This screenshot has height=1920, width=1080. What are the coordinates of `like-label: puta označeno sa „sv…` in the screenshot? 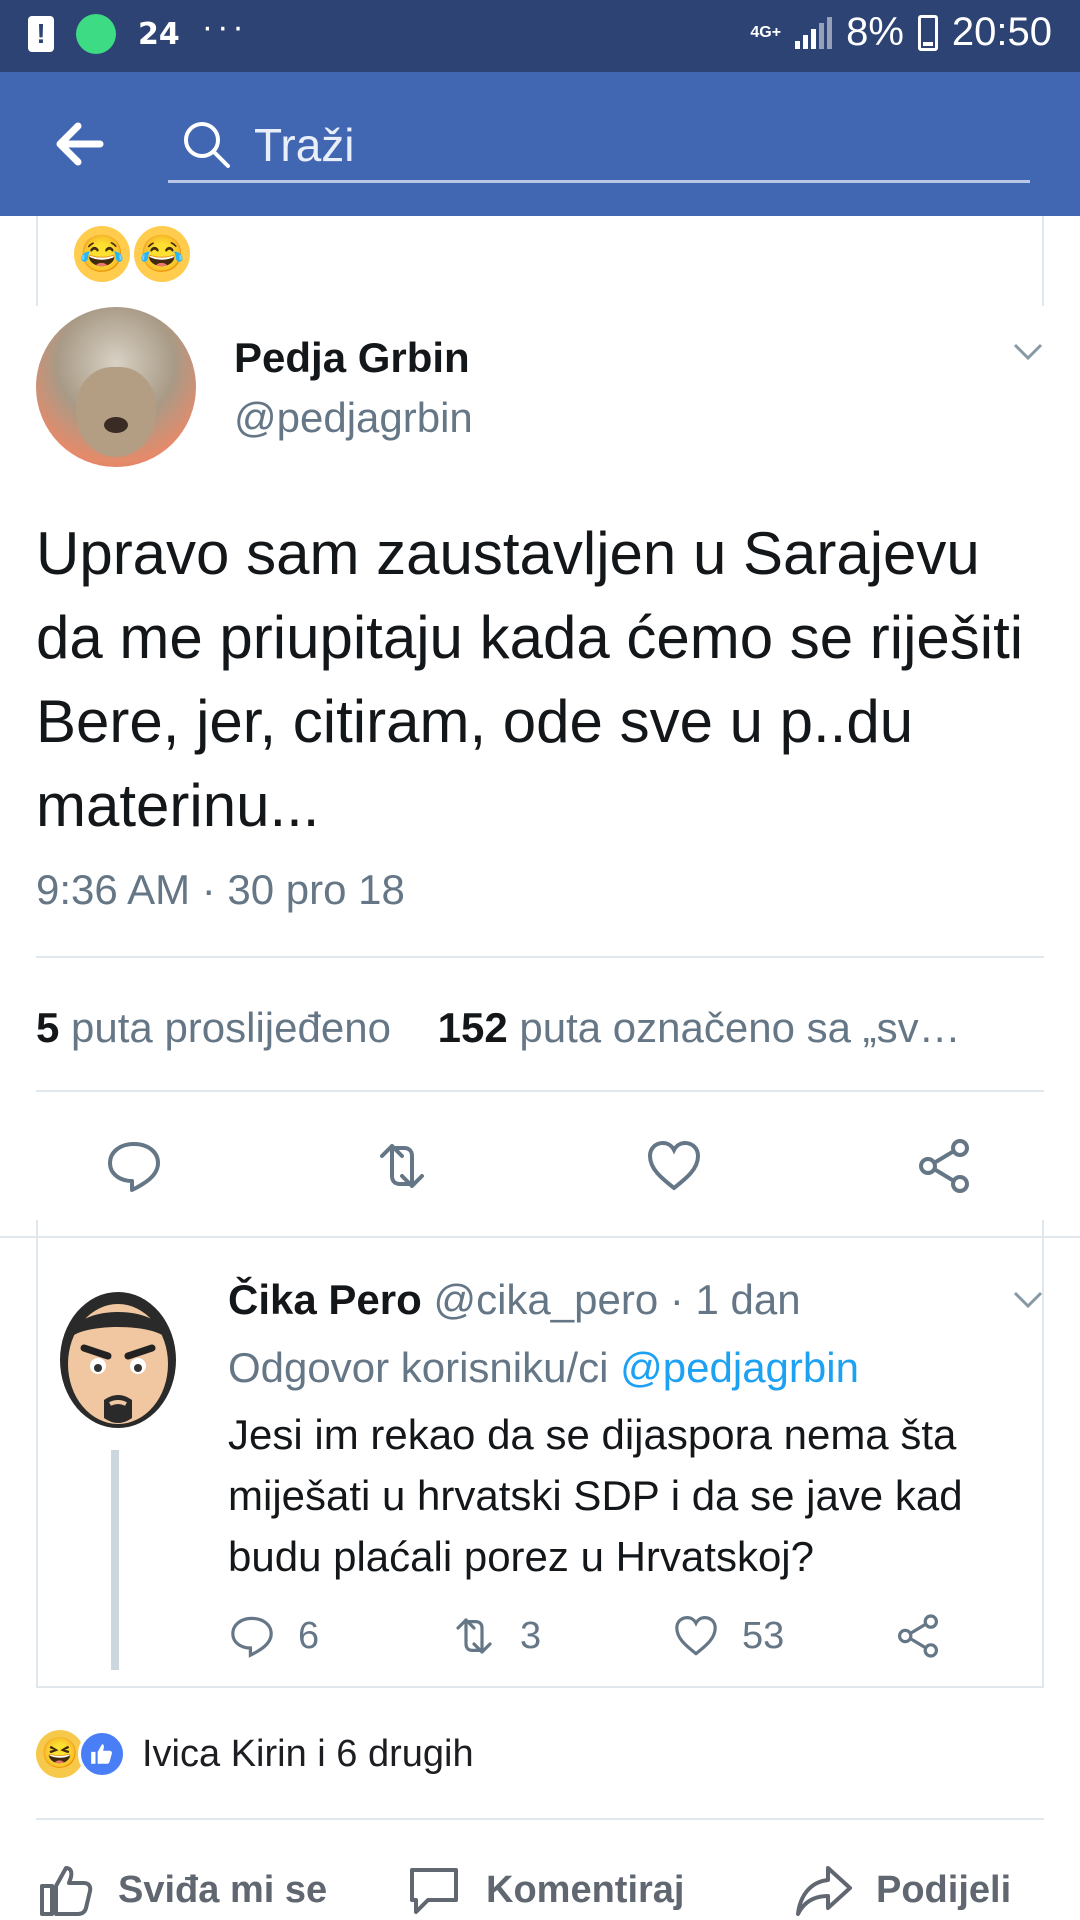 It's located at (739, 1027).